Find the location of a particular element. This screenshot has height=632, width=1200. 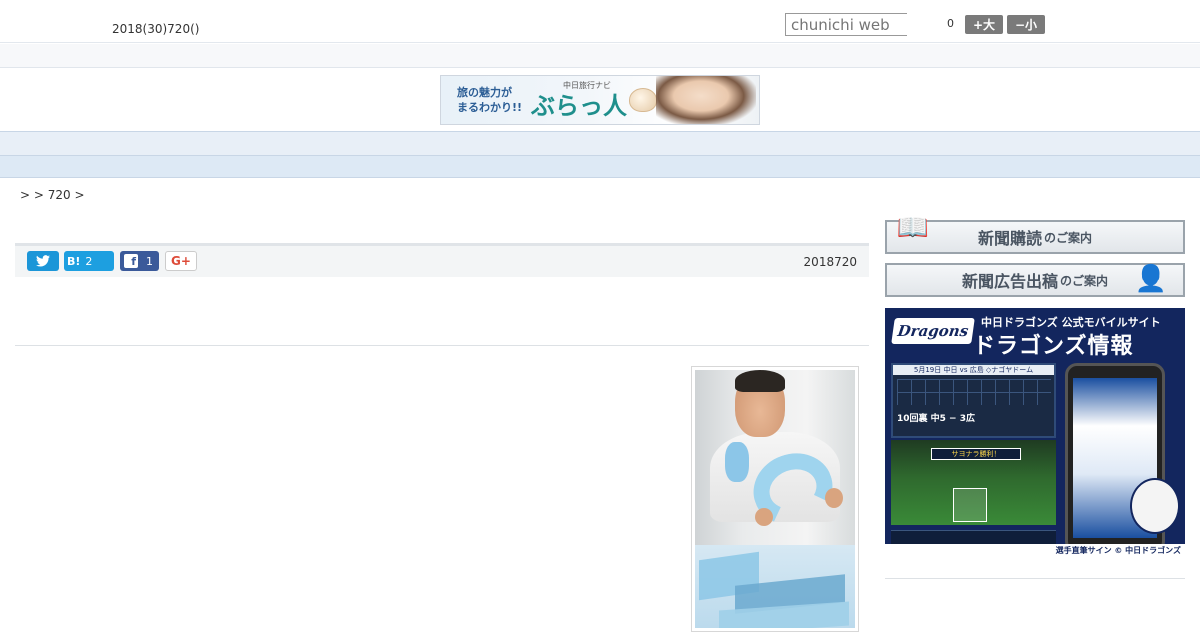

newspaper-ad-button: 新聞広告出稿 のご案内 👤 is located at coordinates (1035, 280).